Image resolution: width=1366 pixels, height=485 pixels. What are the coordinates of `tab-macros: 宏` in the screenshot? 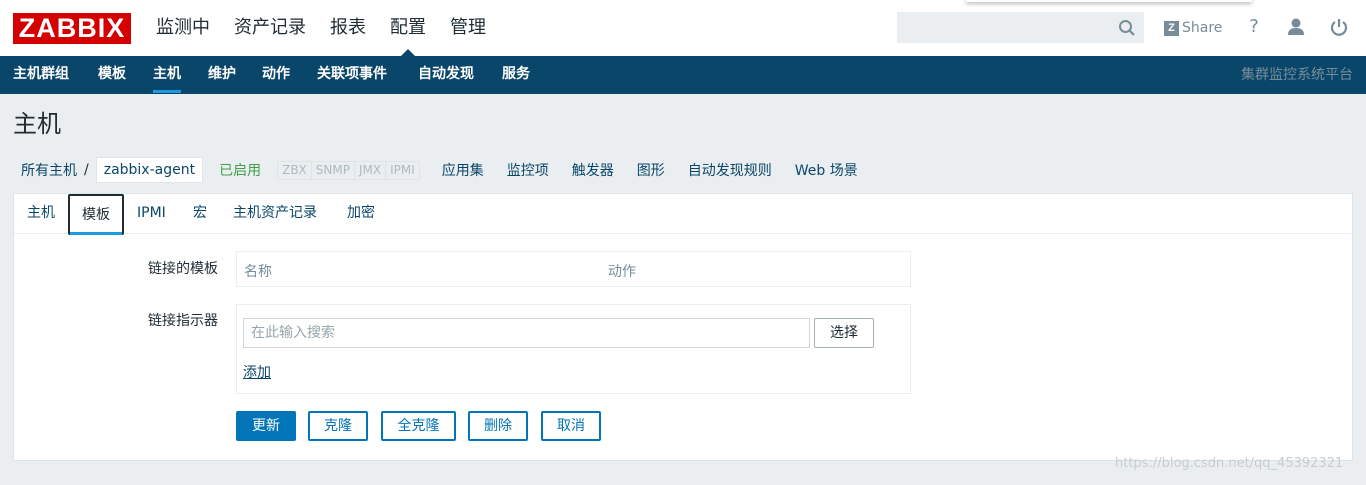 It's located at (200, 214).